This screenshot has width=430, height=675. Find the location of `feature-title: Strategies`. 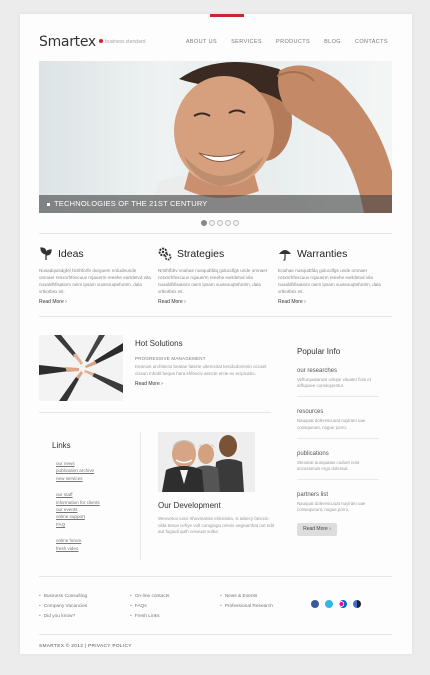

feature-title: Strategies is located at coordinates (215, 254).